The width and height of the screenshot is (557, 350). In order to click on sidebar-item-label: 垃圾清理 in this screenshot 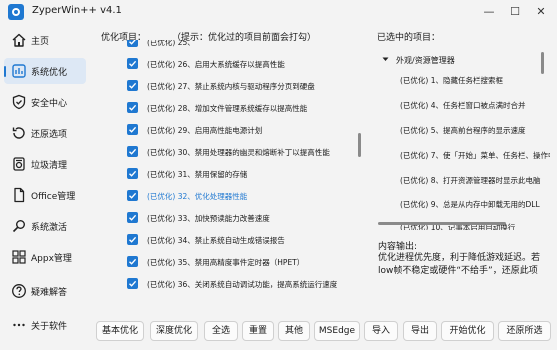, I will do `click(49, 166)`.